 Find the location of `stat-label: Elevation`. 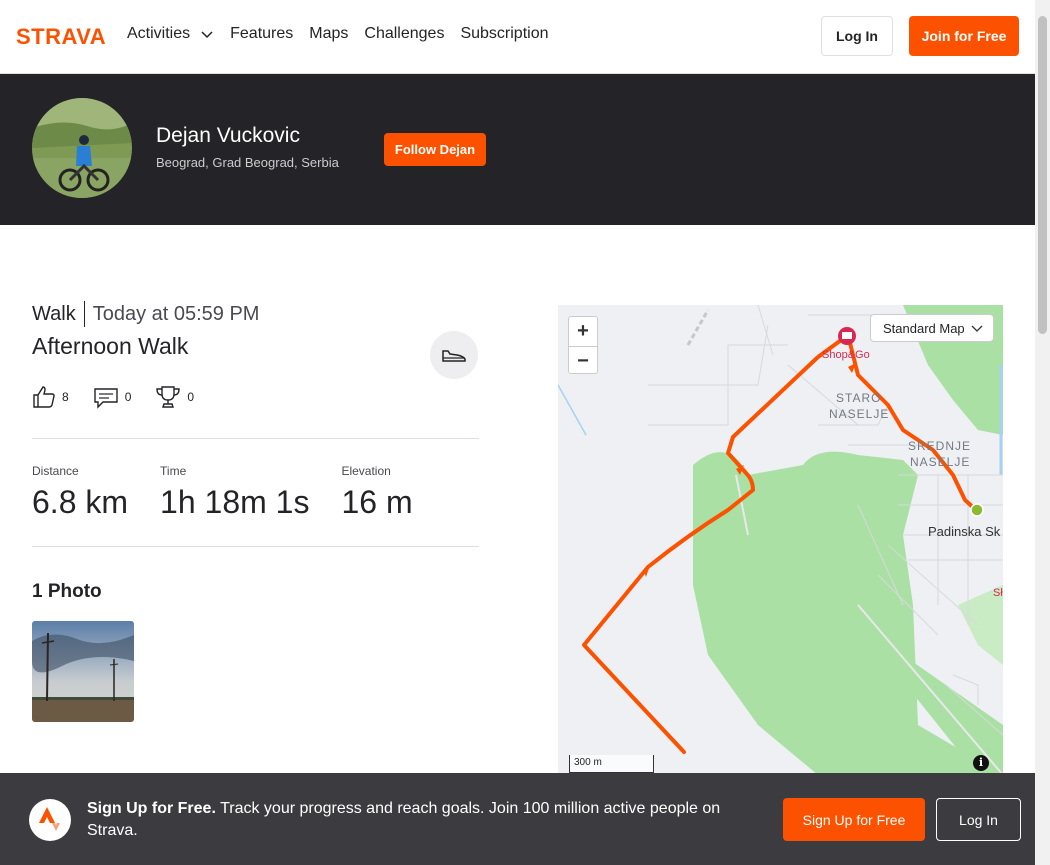

stat-label: Elevation is located at coordinates (366, 471).